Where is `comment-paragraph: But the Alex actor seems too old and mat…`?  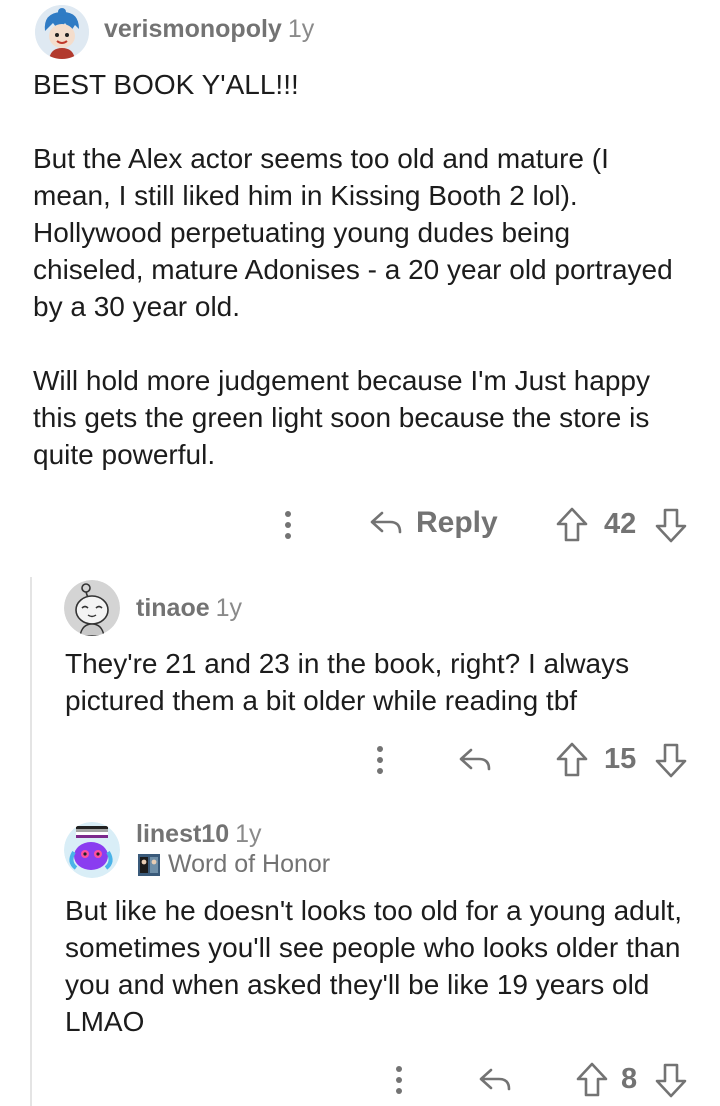
comment-paragraph: But the Alex actor seems too old and mat… is located at coordinates (353, 232).